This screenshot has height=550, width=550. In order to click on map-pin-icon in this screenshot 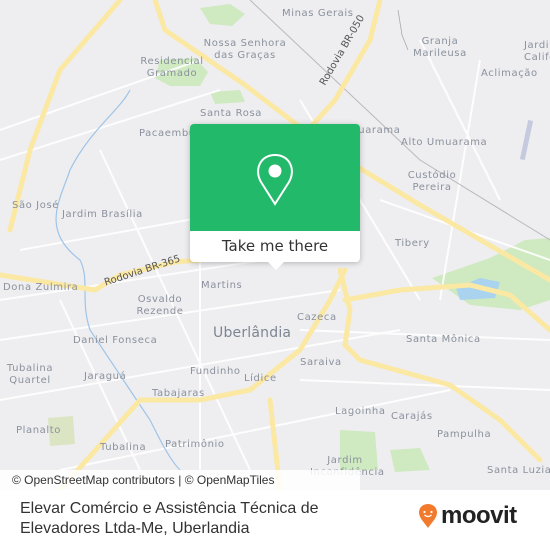, I will do `click(275, 179)`.